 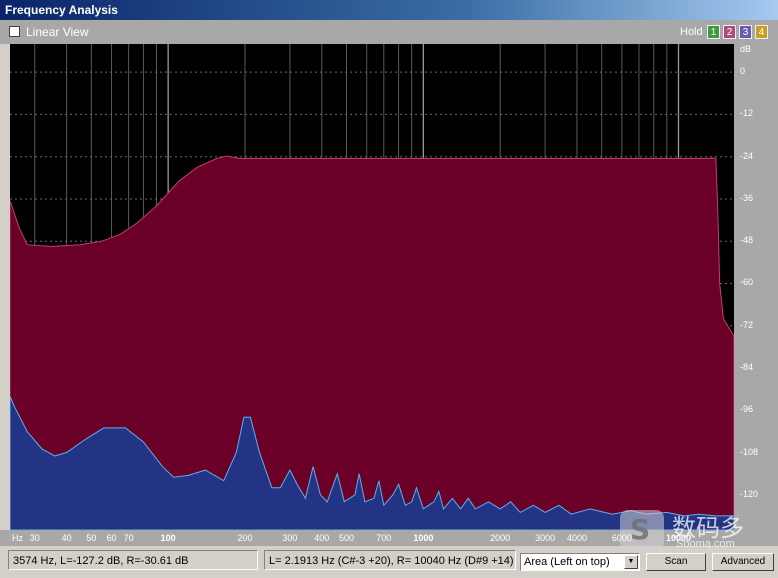 What do you see at coordinates (322, 538) in the screenshot?
I see `x-tick-label: 400` at bounding box center [322, 538].